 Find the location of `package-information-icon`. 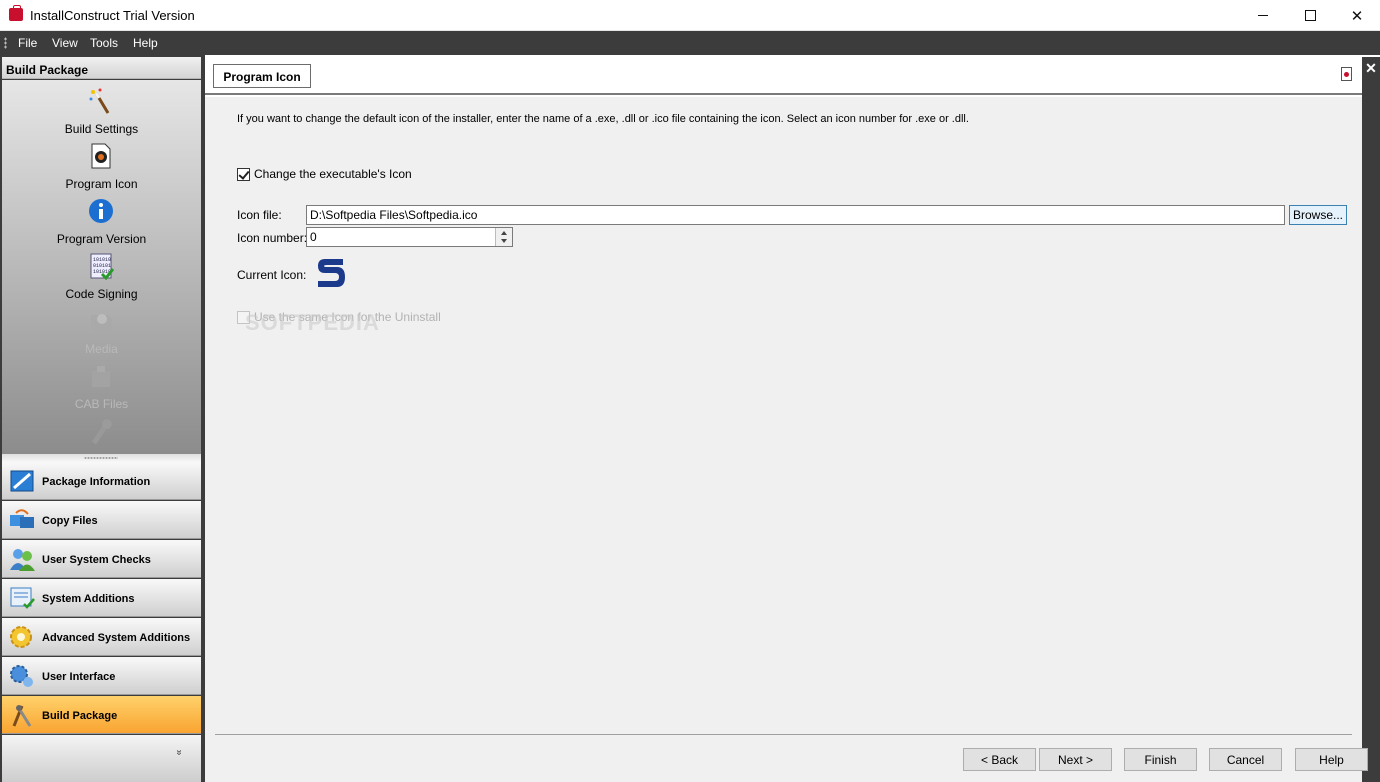

package-information-icon is located at coordinates (22, 481).